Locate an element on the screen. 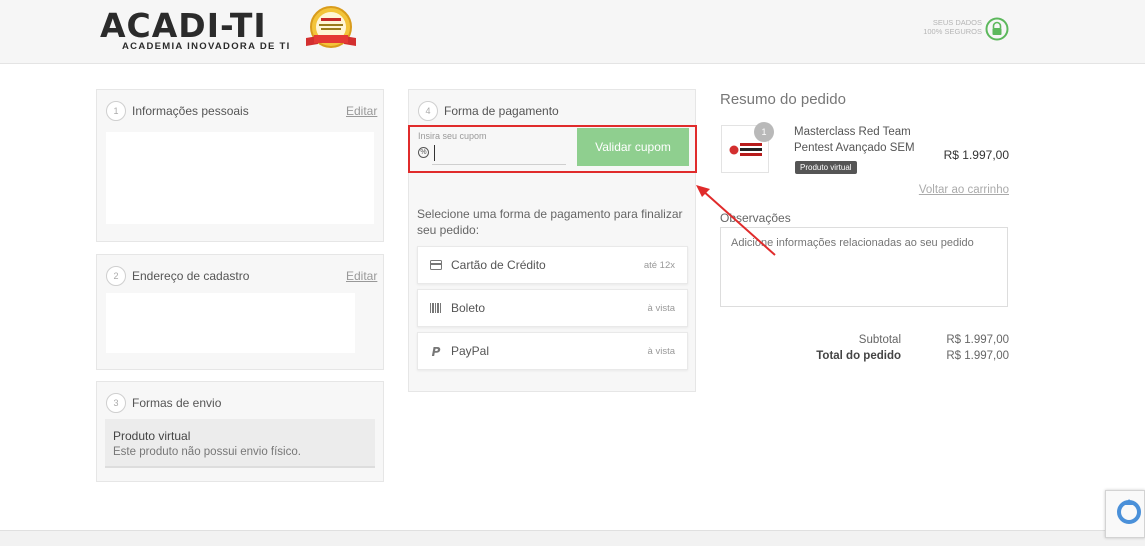  shipping-option-title: Produto virtual is located at coordinates (152, 436).